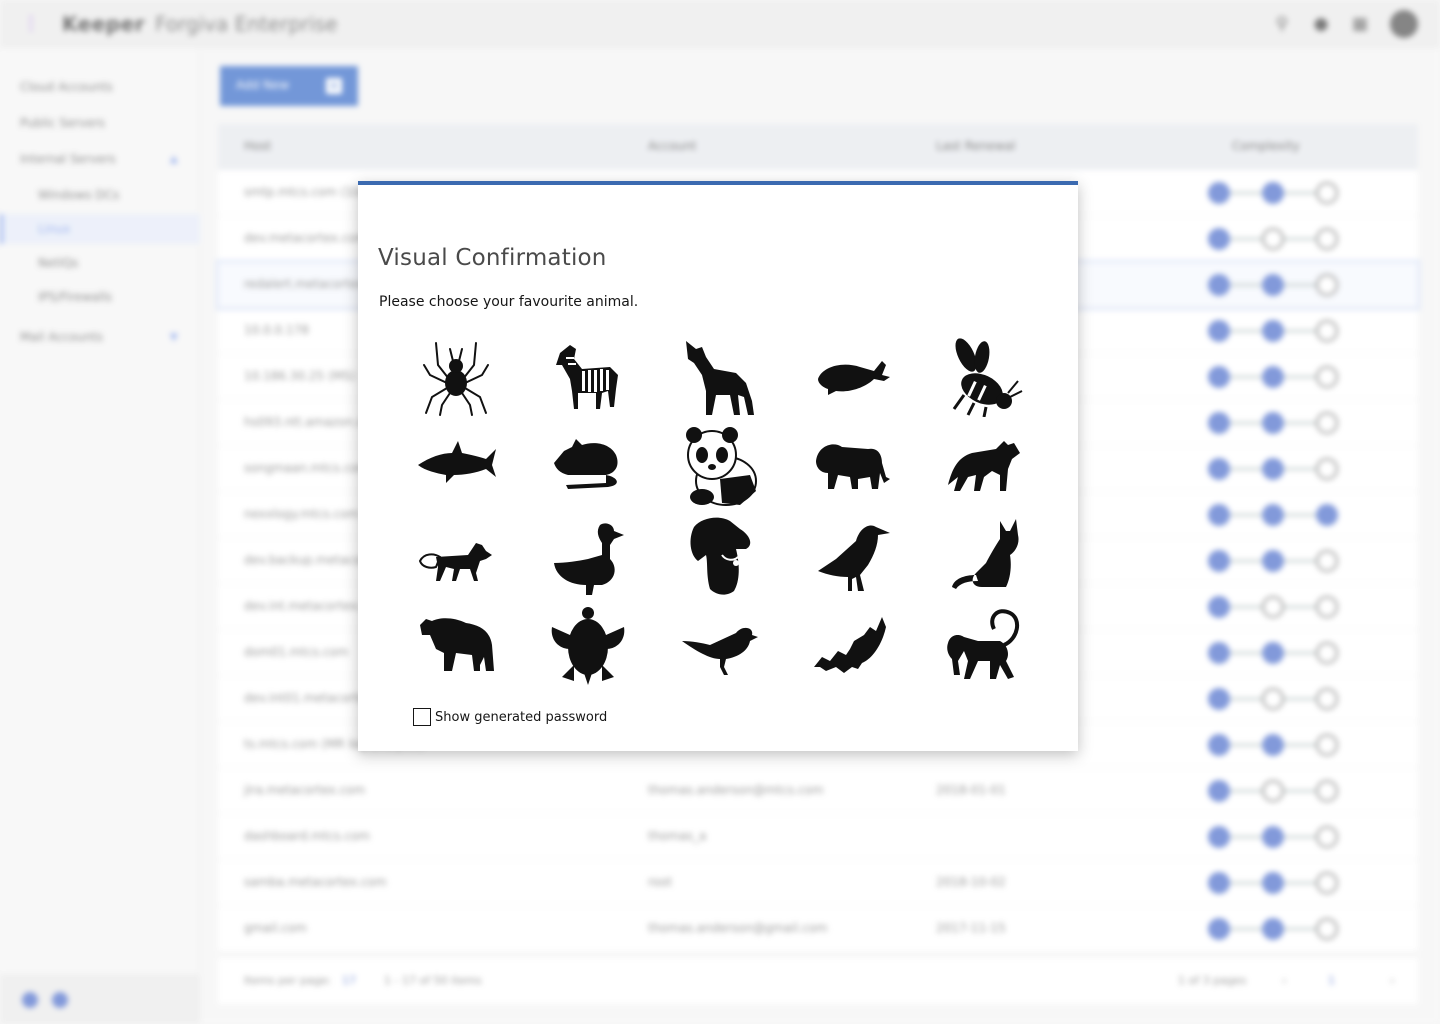 The image size is (1440, 1024). What do you see at coordinates (720, 556) in the screenshot?
I see `dog-icon` at bounding box center [720, 556].